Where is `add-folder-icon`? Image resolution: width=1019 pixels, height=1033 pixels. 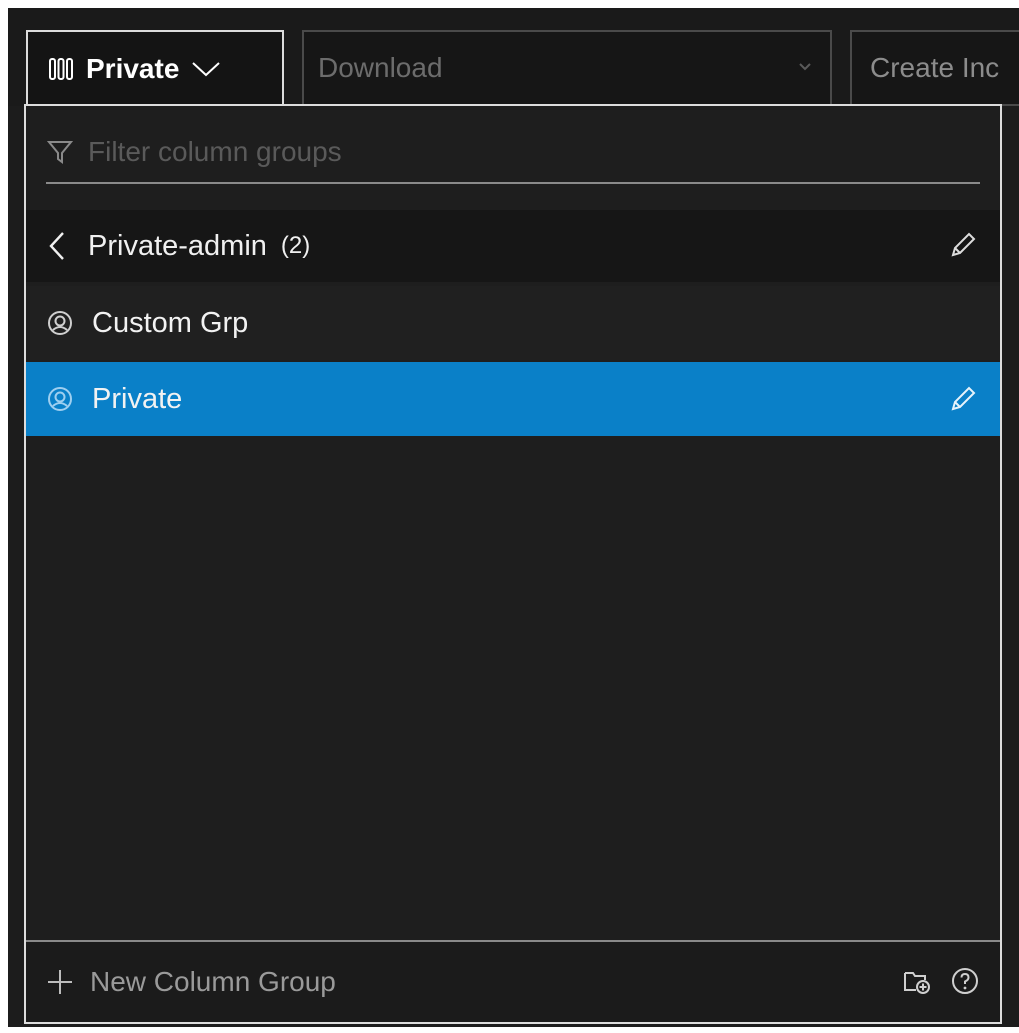 add-folder-icon is located at coordinates (917, 981).